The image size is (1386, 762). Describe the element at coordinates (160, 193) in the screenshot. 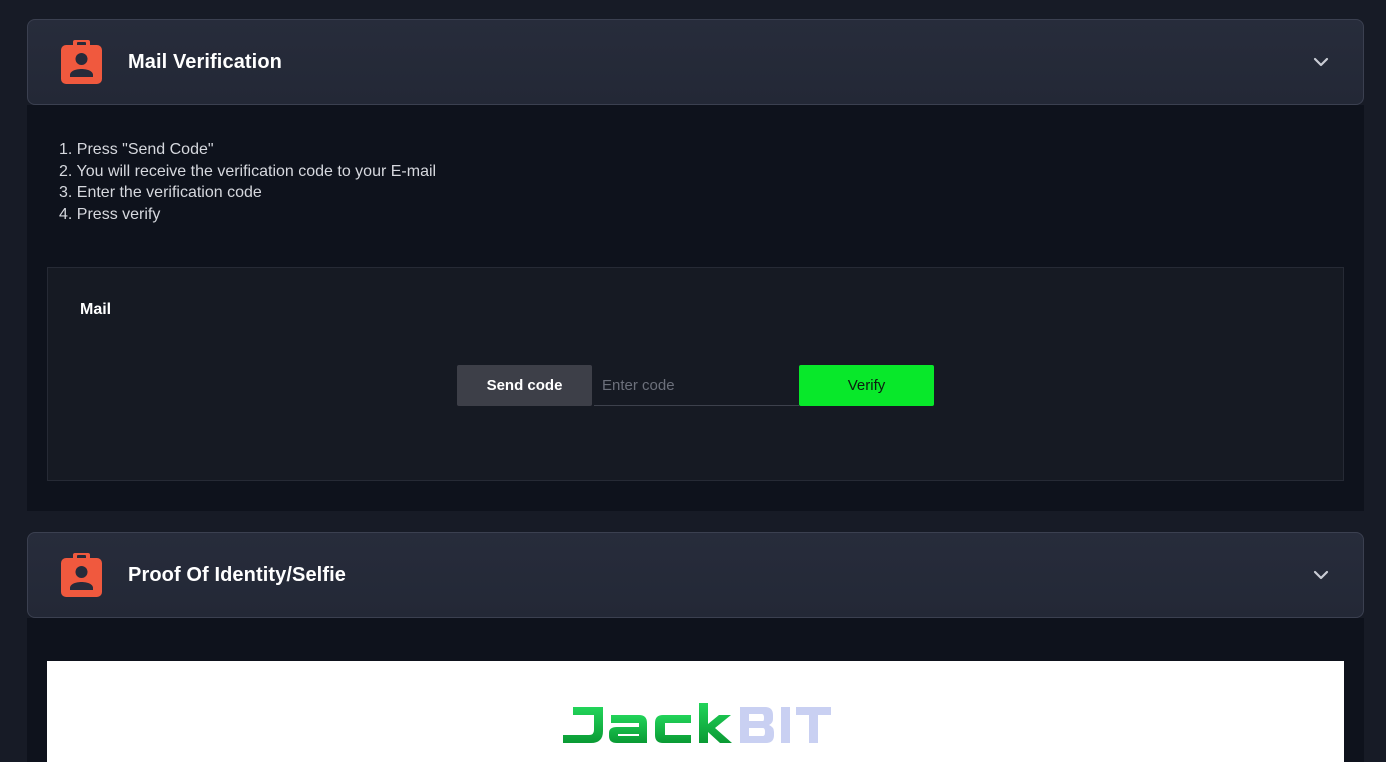

I see `step-3: 3. Enter the verification code` at that location.